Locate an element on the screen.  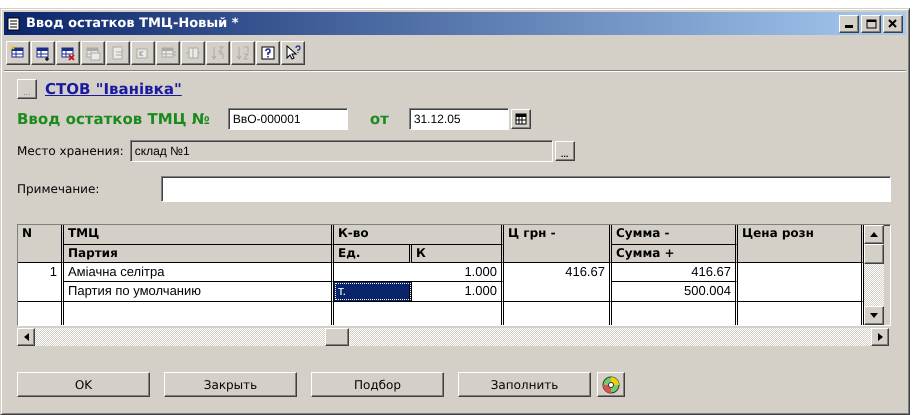
right-arrow-icon is located at coordinates (880, 337).